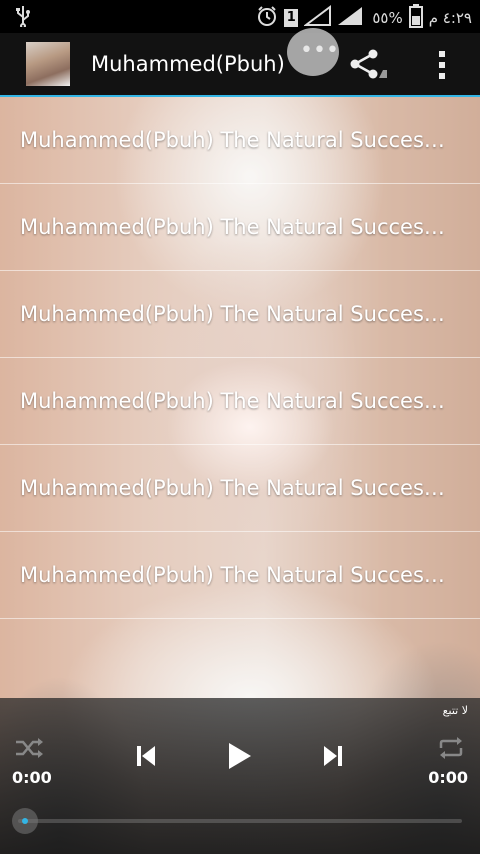 Image resolution: width=480 pixels, height=854 pixels. What do you see at coordinates (23, 18) in the screenshot?
I see `usb-icon` at bounding box center [23, 18].